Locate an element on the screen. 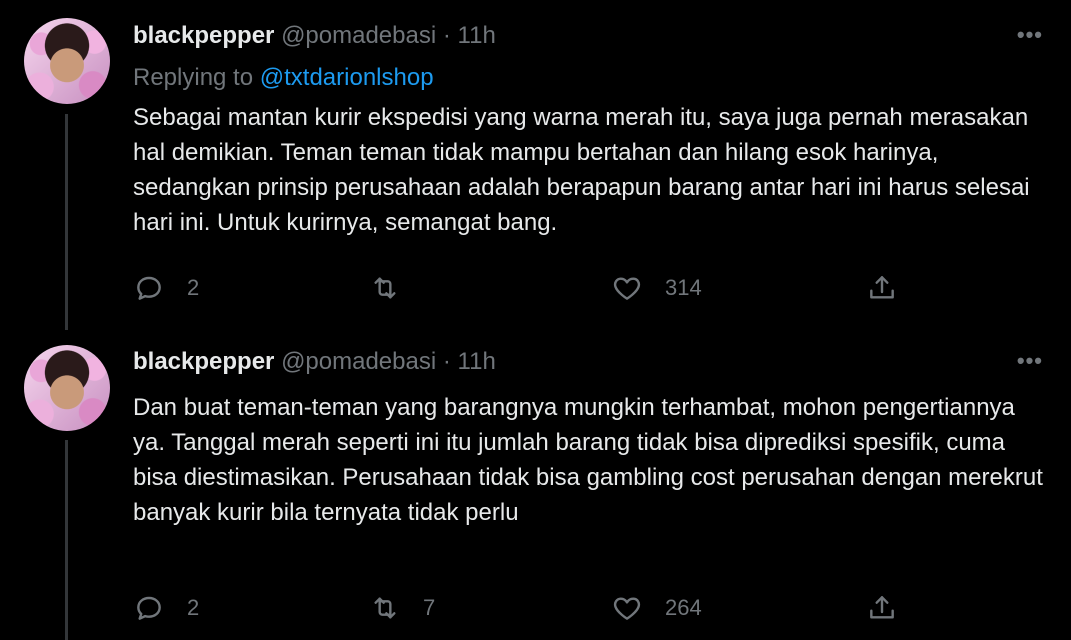 This screenshot has width=1071, height=640. retweet-button: 7 is located at coordinates (402, 608).